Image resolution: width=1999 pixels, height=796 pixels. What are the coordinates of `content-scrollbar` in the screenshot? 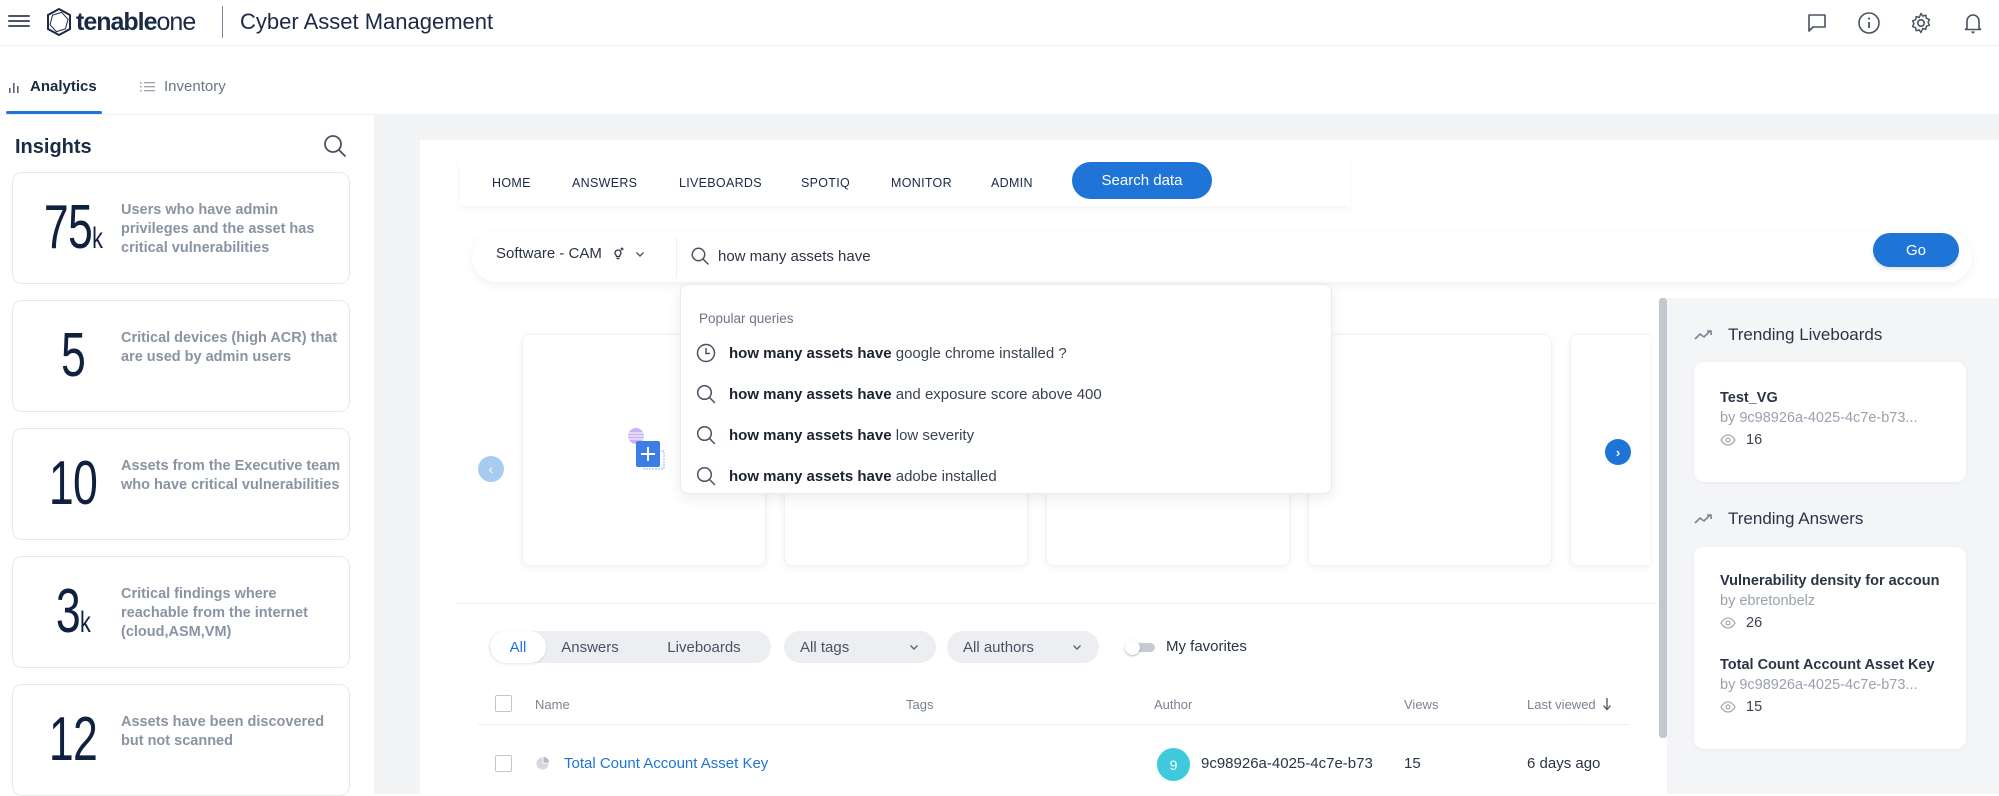 It's located at (1663, 518).